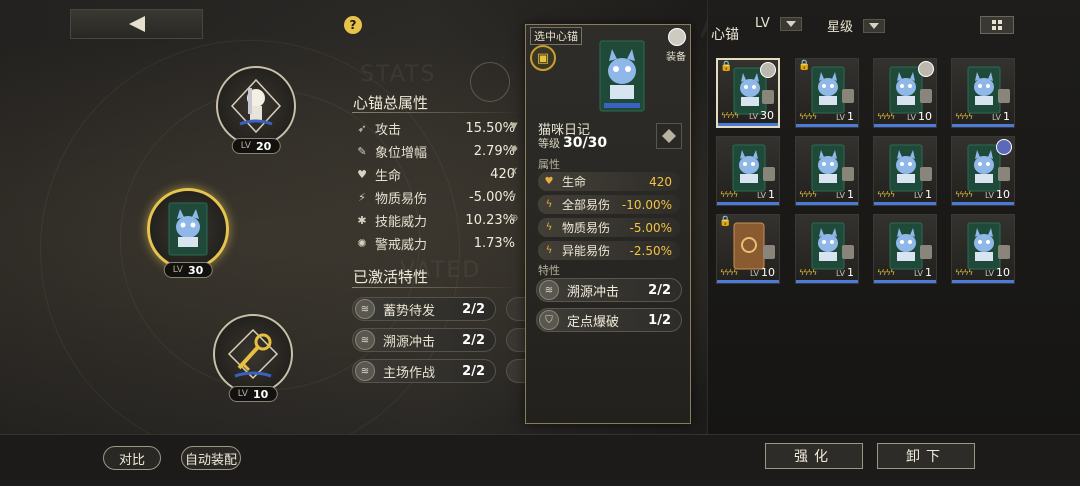  Describe the element at coordinates (549, 164) in the screenshot. I see `attr-subtitle: 属性` at that location.